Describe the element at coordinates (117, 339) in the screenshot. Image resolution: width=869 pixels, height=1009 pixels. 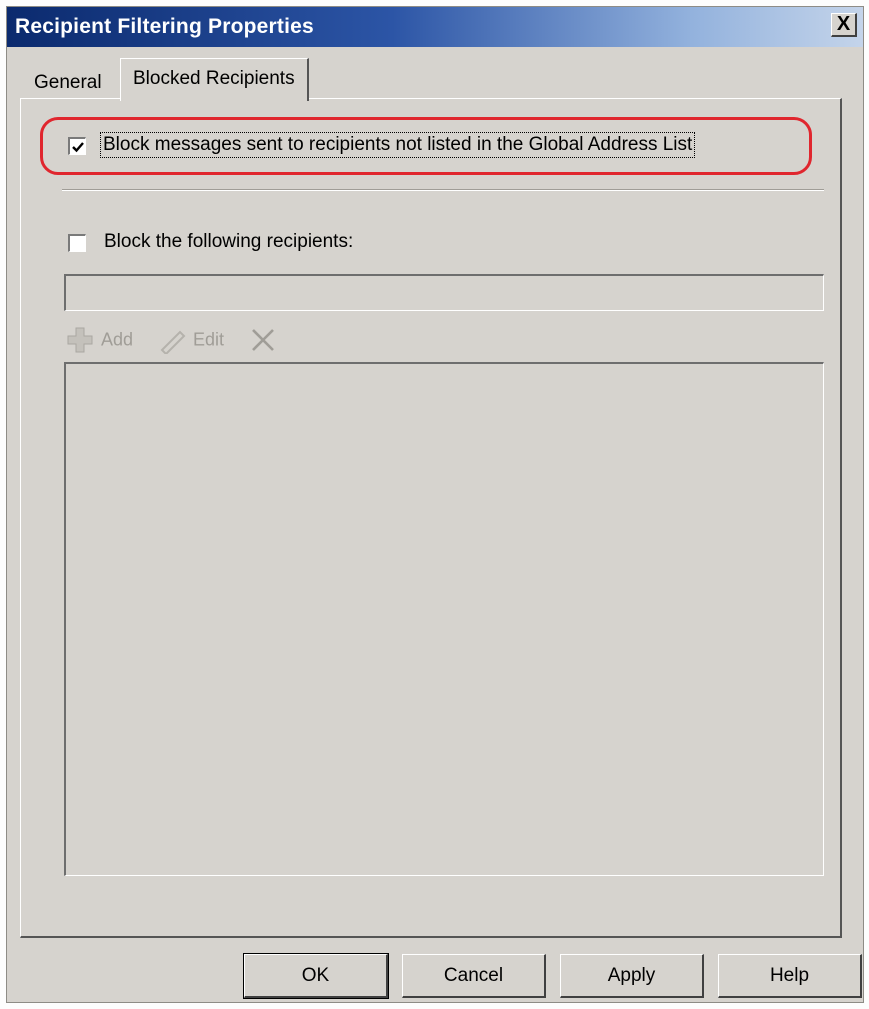
I see `add-label: Add` at that location.